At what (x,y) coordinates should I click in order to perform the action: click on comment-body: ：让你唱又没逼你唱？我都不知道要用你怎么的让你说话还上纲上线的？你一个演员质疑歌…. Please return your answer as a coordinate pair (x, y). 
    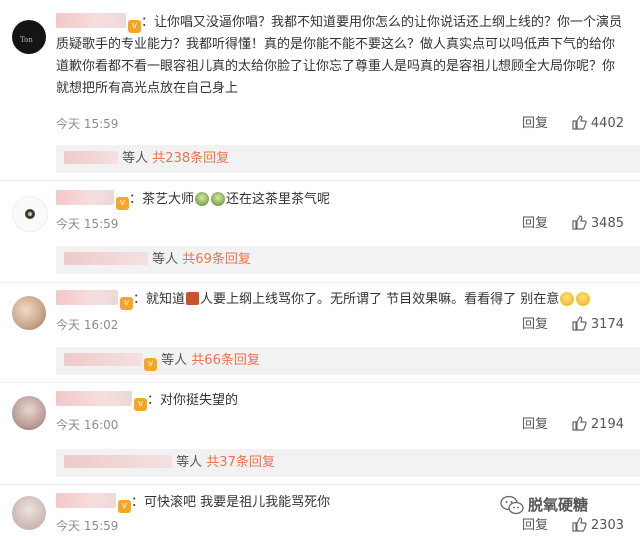
    Looking at the image, I should click on (339, 55).